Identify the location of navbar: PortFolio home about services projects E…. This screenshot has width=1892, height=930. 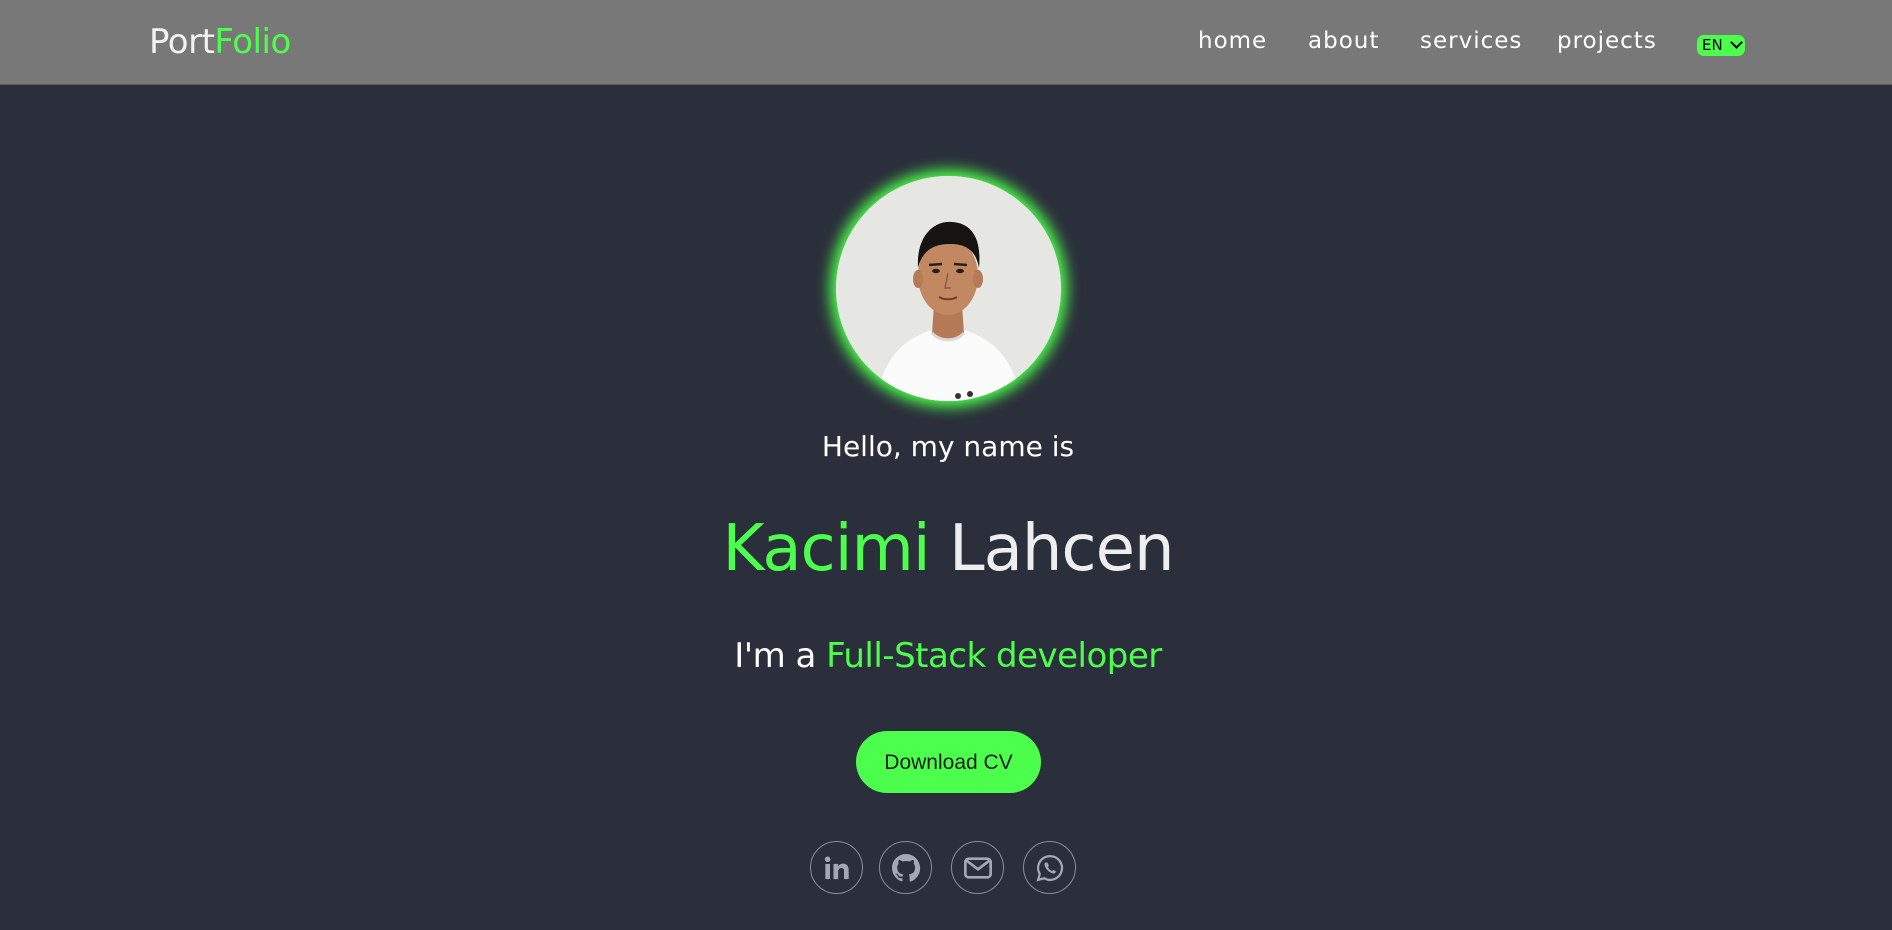
(946, 42).